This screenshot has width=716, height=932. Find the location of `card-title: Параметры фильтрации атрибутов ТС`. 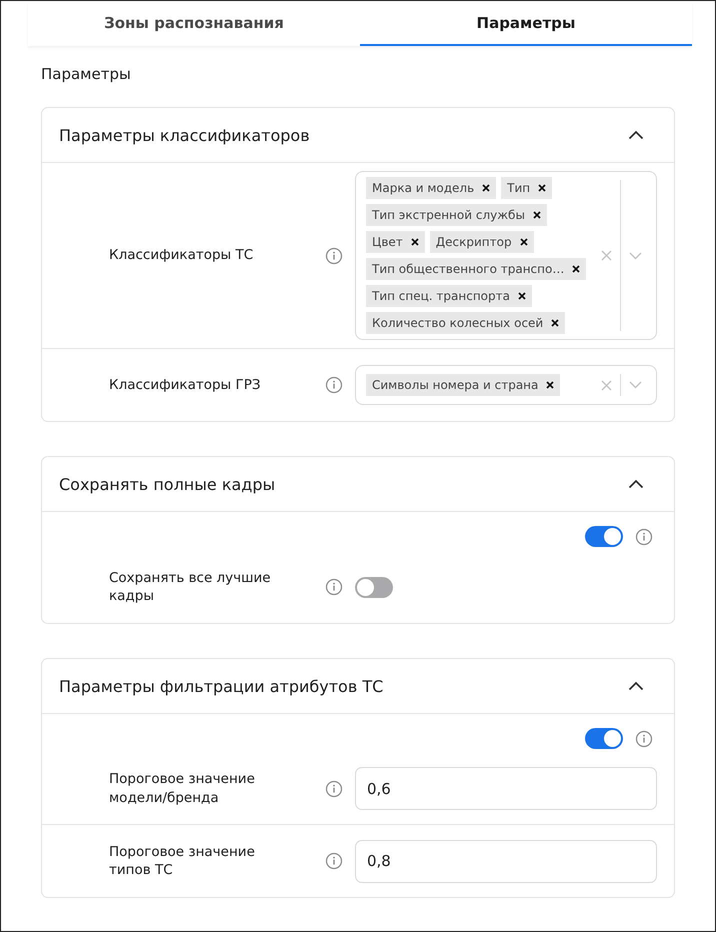

card-title: Параметры фильтрации атрибутов ТС is located at coordinates (221, 686).